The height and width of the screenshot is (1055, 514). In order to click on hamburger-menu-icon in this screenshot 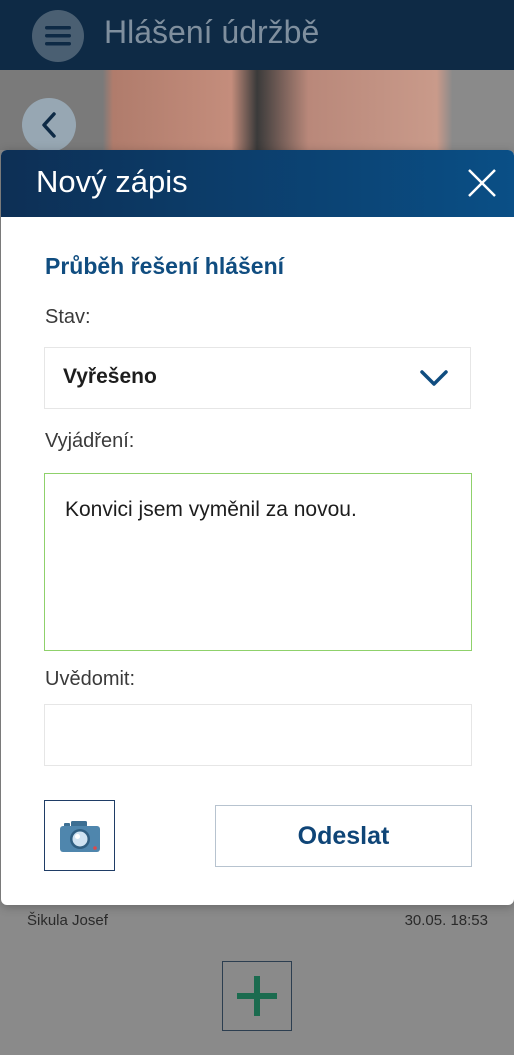, I will do `click(58, 36)`.